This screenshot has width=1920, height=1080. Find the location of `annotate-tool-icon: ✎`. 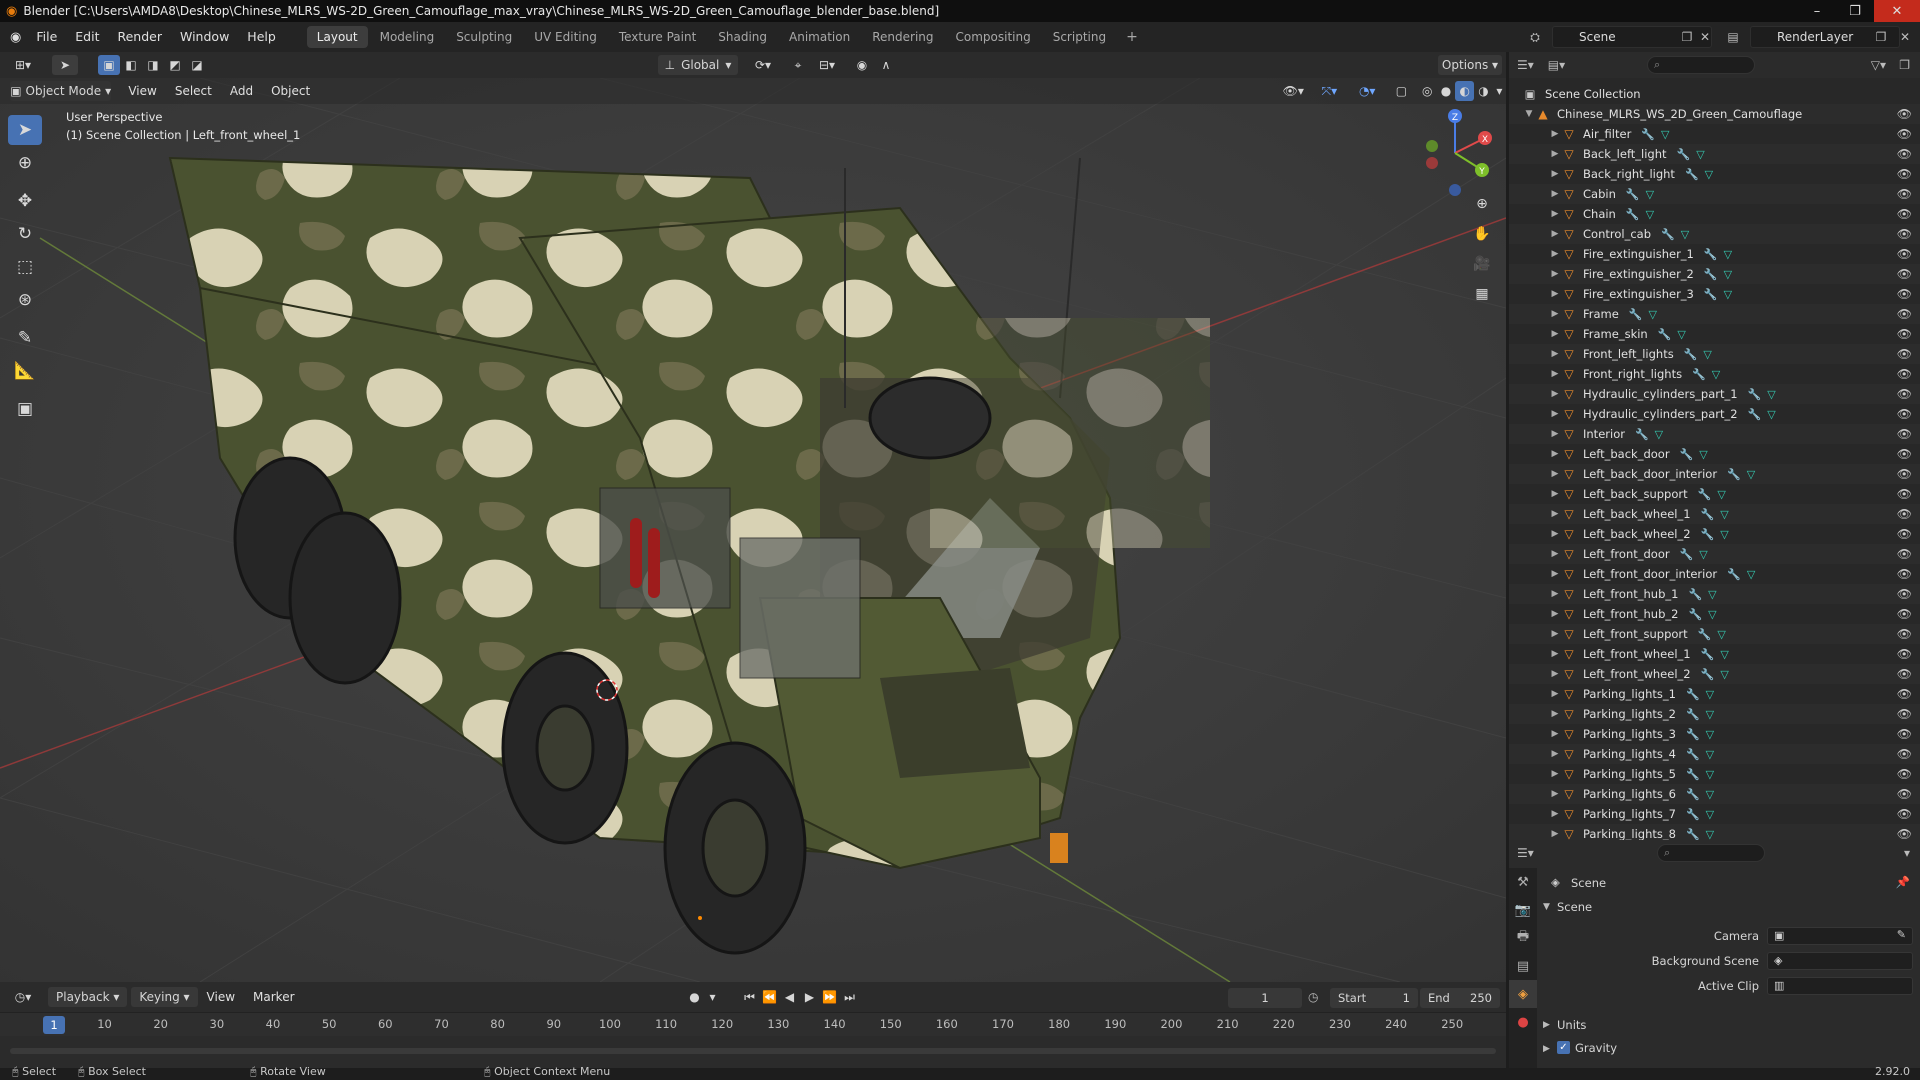

annotate-tool-icon: ✎ is located at coordinates (25, 338).